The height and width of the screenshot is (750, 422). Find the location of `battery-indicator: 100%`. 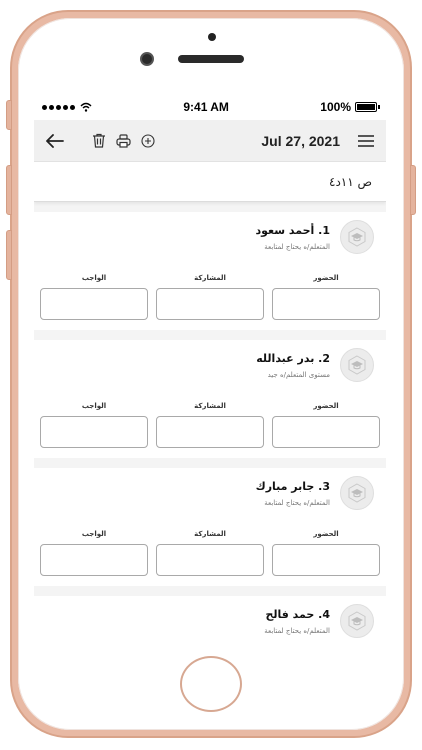

battery-indicator: 100% is located at coordinates (350, 107).